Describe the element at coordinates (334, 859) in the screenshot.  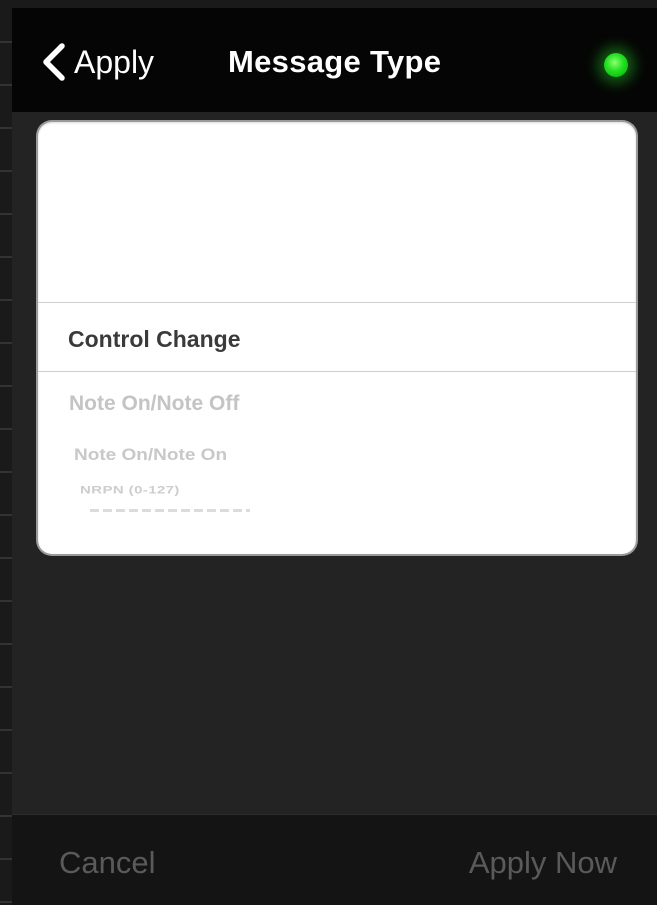
I see `bottom-toolbar: Cancel Apply Now` at that location.